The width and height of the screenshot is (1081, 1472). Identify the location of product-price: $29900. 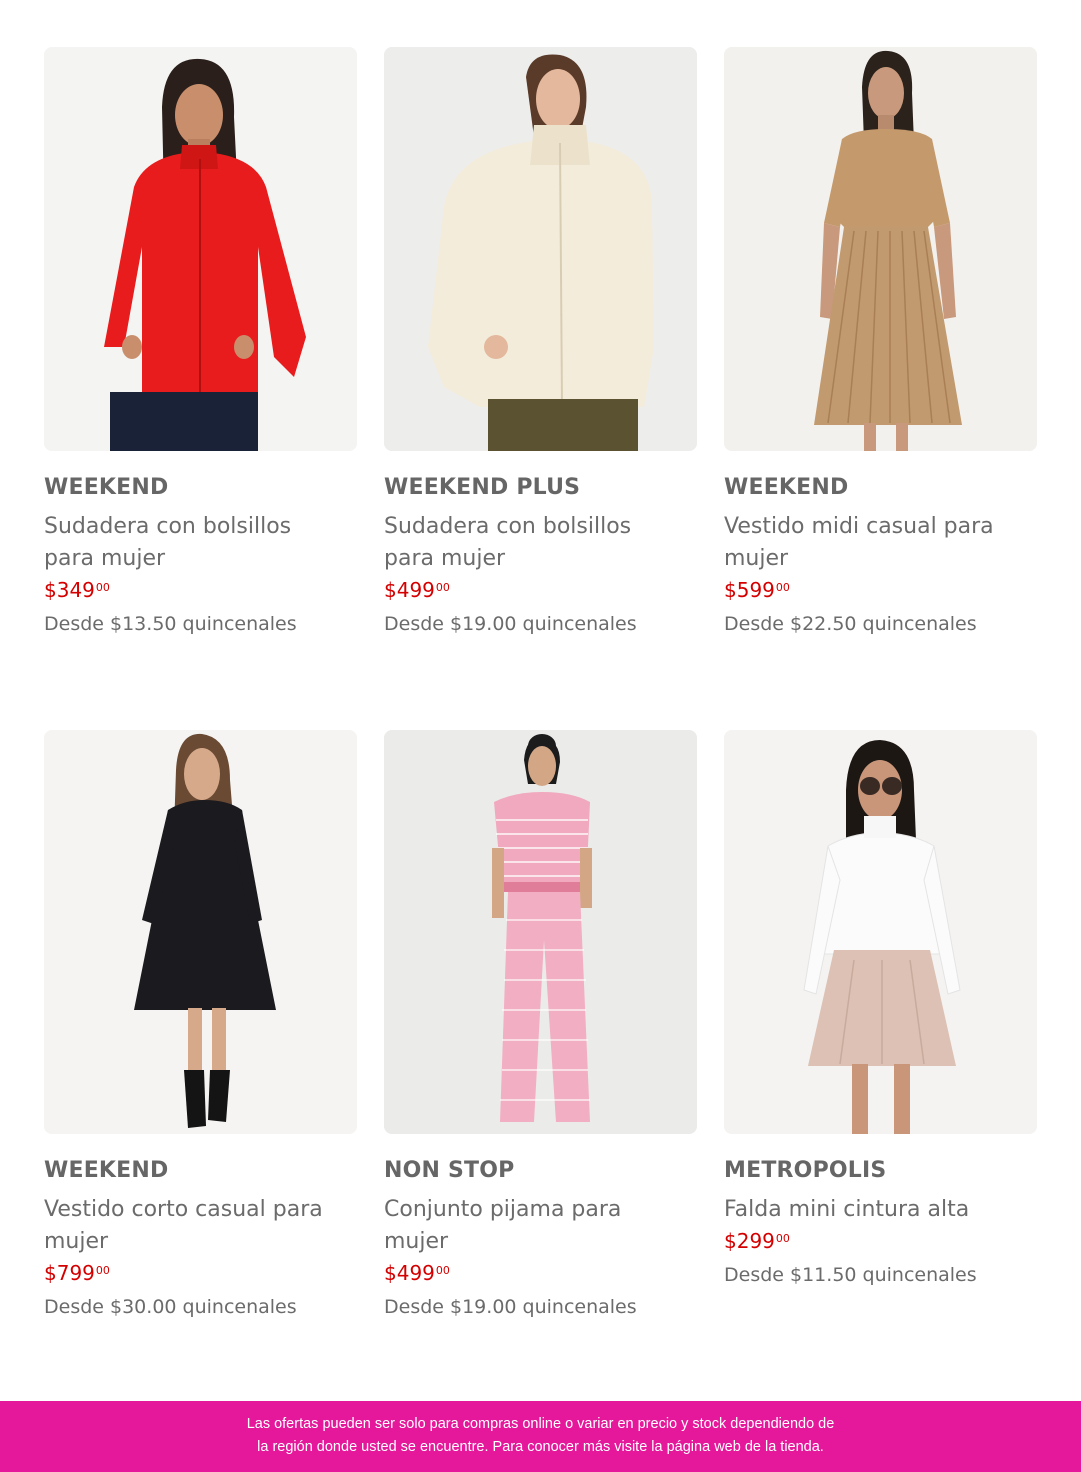
(757, 1241).